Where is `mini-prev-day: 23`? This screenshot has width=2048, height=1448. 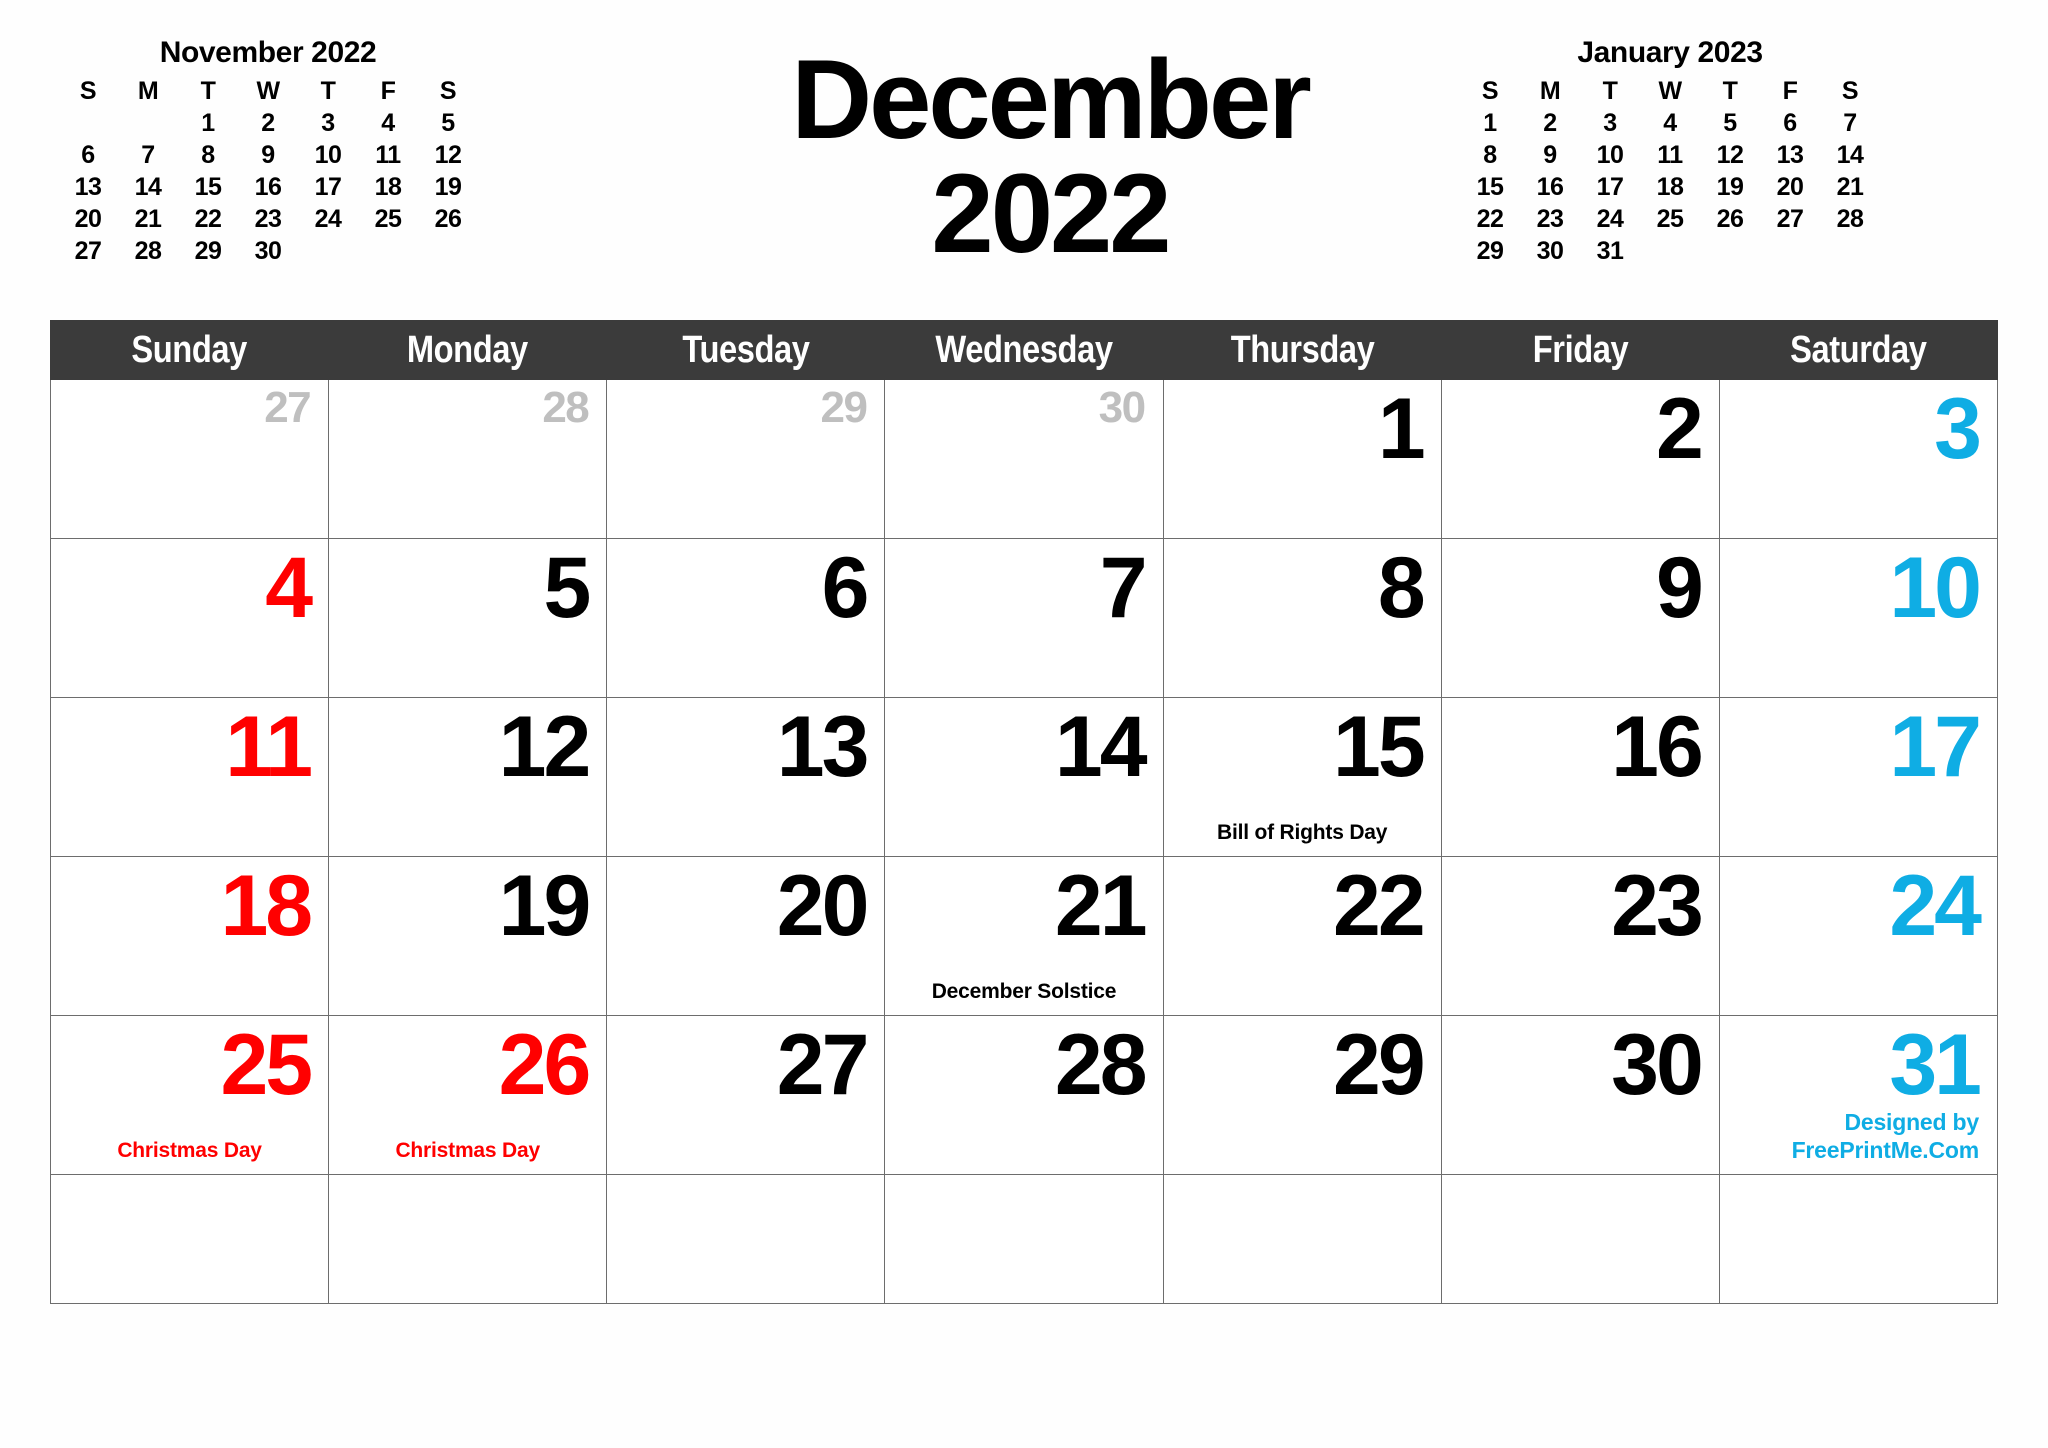 mini-prev-day: 23 is located at coordinates (268, 219).